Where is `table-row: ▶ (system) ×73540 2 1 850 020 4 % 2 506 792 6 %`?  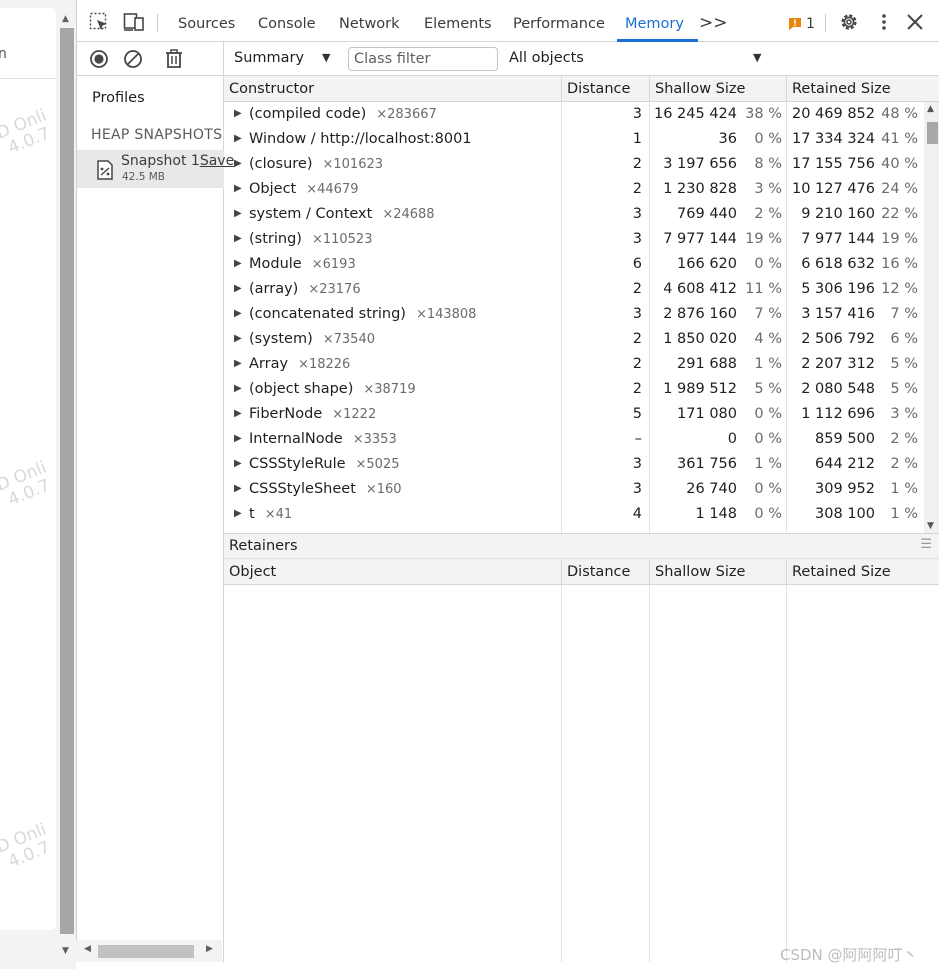
table-row: ▶ (system) ×73540 2 1 850 020 4 % 2 506 792 6 % is located at coordinates (574, 340).